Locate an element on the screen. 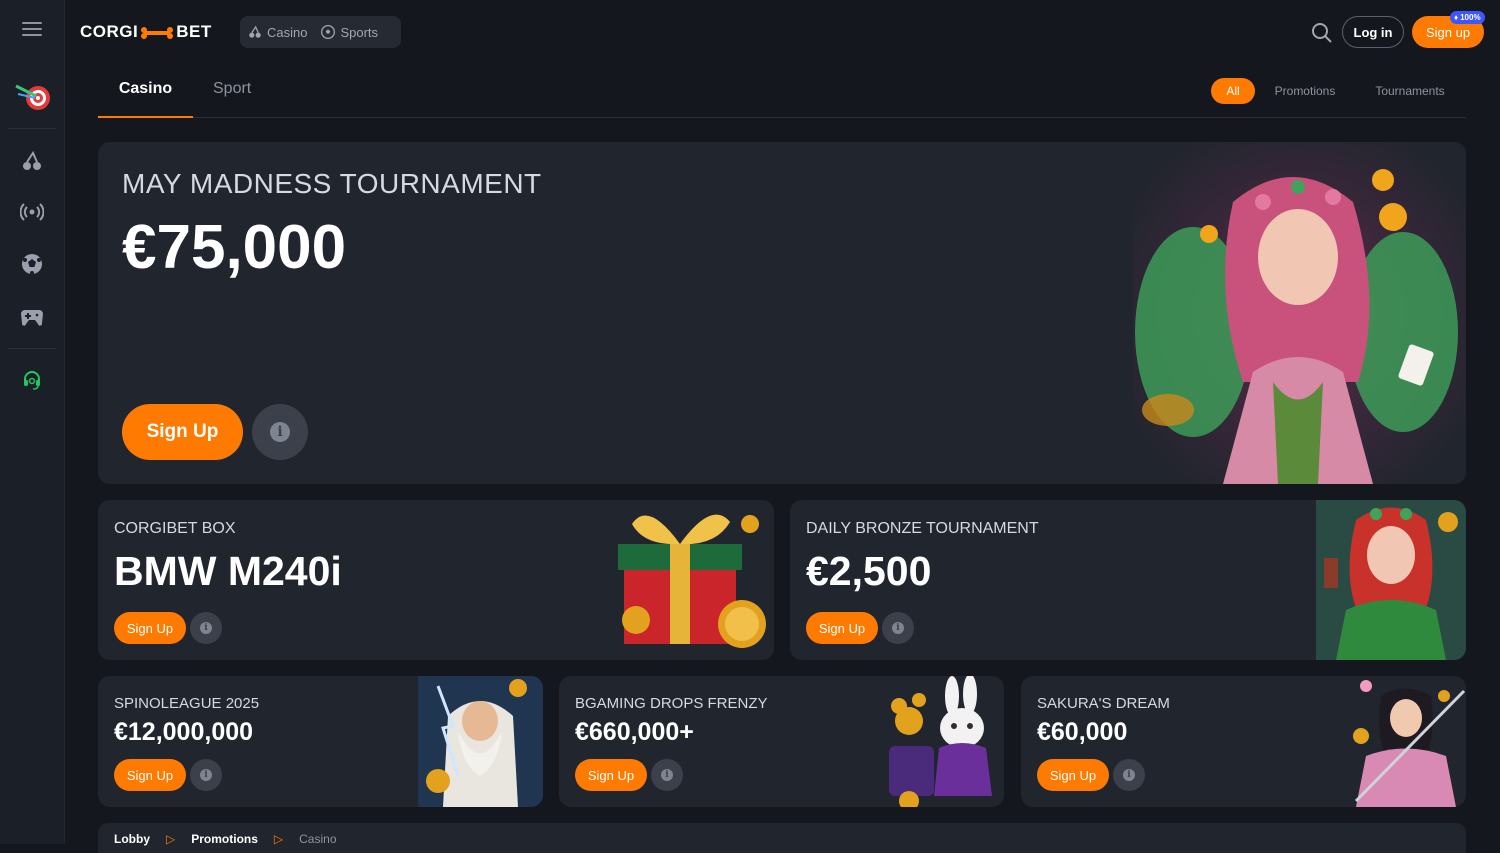  filter-promotions: Promotions is located at coordinates (1305, 91).